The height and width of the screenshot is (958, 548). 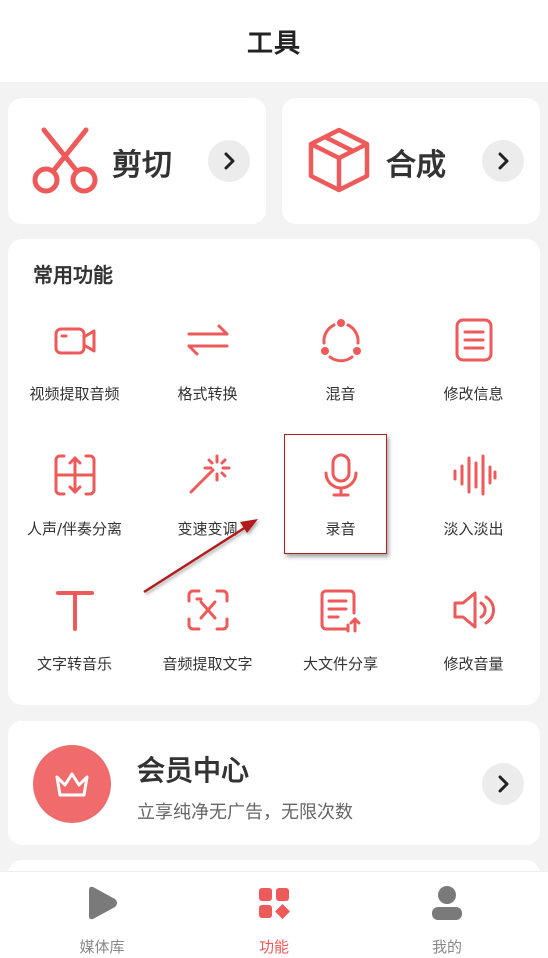 What do you see at coordinates (339, 160) in the screenshot?
I see `cube-icon` at bounding box center [339, 160].